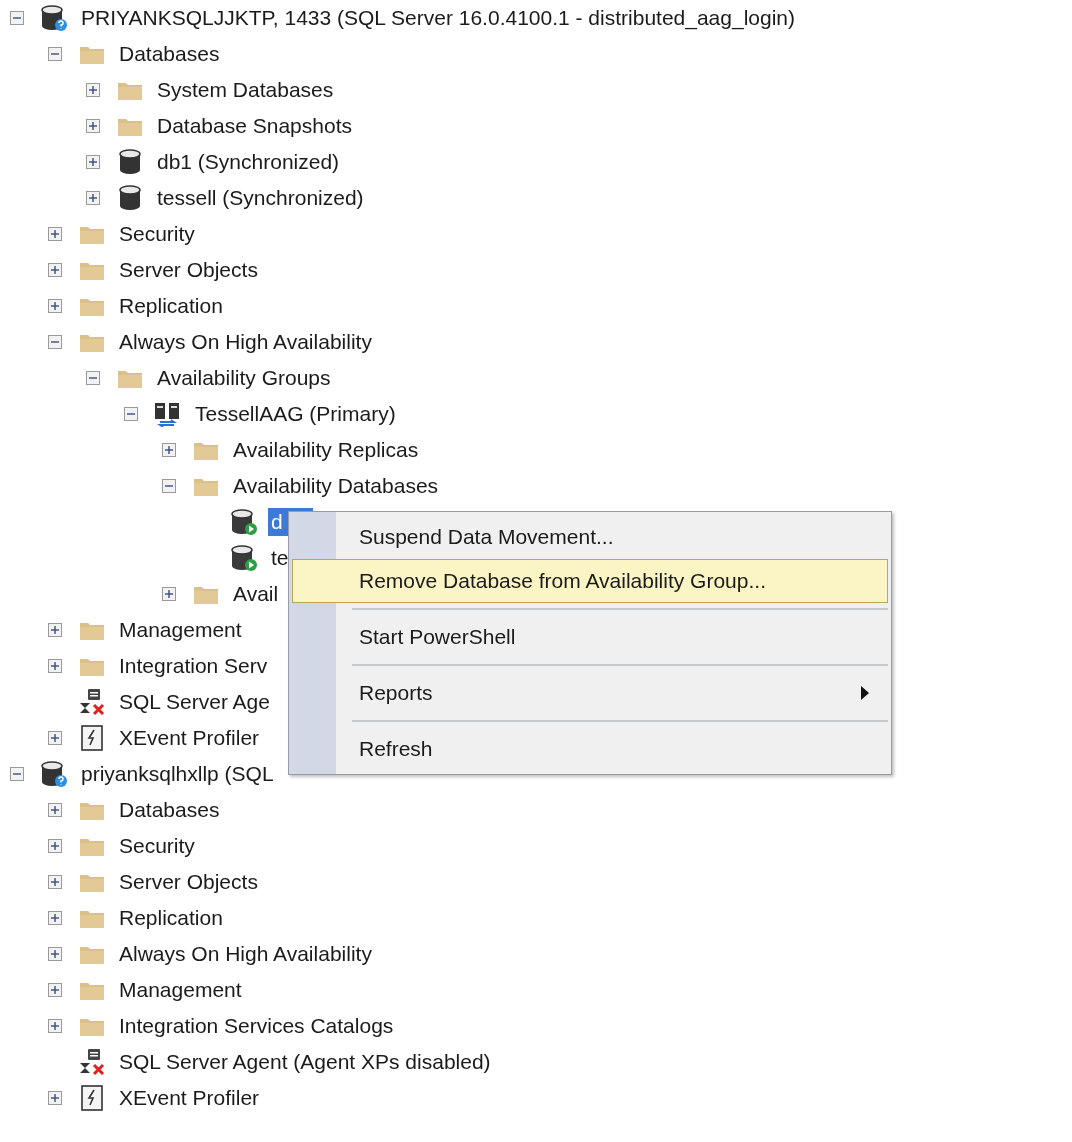 The width and height of the screenshot is (1072, 1142). I want to click on tree-item: PRIYANKSQLJJKTP, 1433 (SQL Server 16.0.4100.1 - distributed_aag_login), so click(438, 18).